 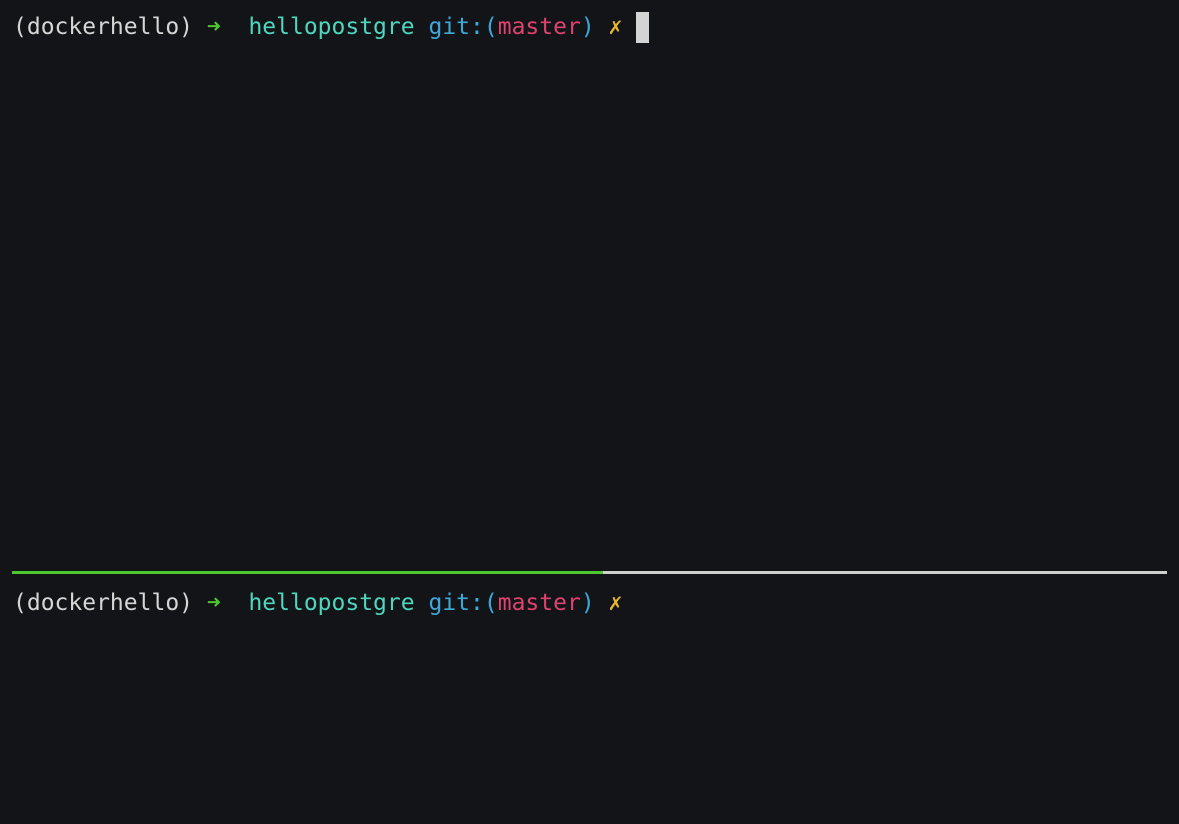 What do you see at coordinates (643, 27) in the screenshot?
I see `text-cursor` at bounding box center [643, 27].